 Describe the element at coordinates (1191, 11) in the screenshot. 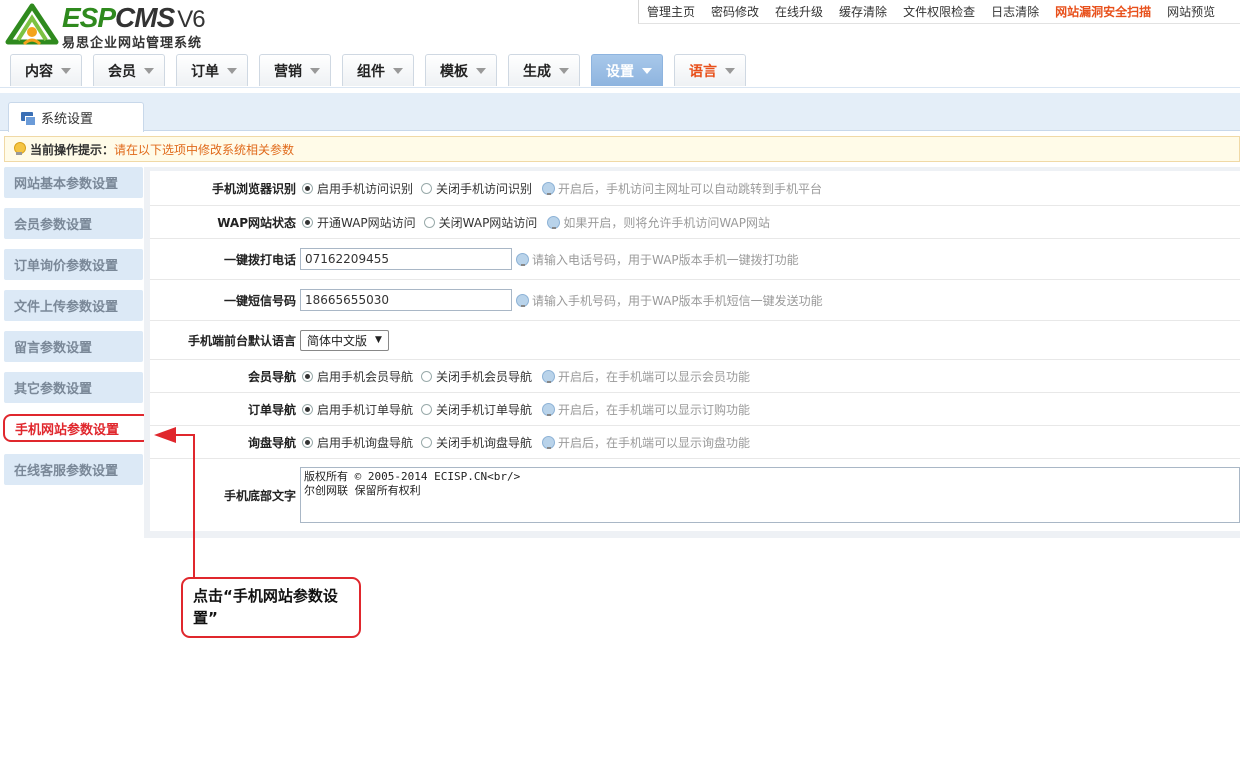

I see `topnav-preview: 网站预览` at that location.